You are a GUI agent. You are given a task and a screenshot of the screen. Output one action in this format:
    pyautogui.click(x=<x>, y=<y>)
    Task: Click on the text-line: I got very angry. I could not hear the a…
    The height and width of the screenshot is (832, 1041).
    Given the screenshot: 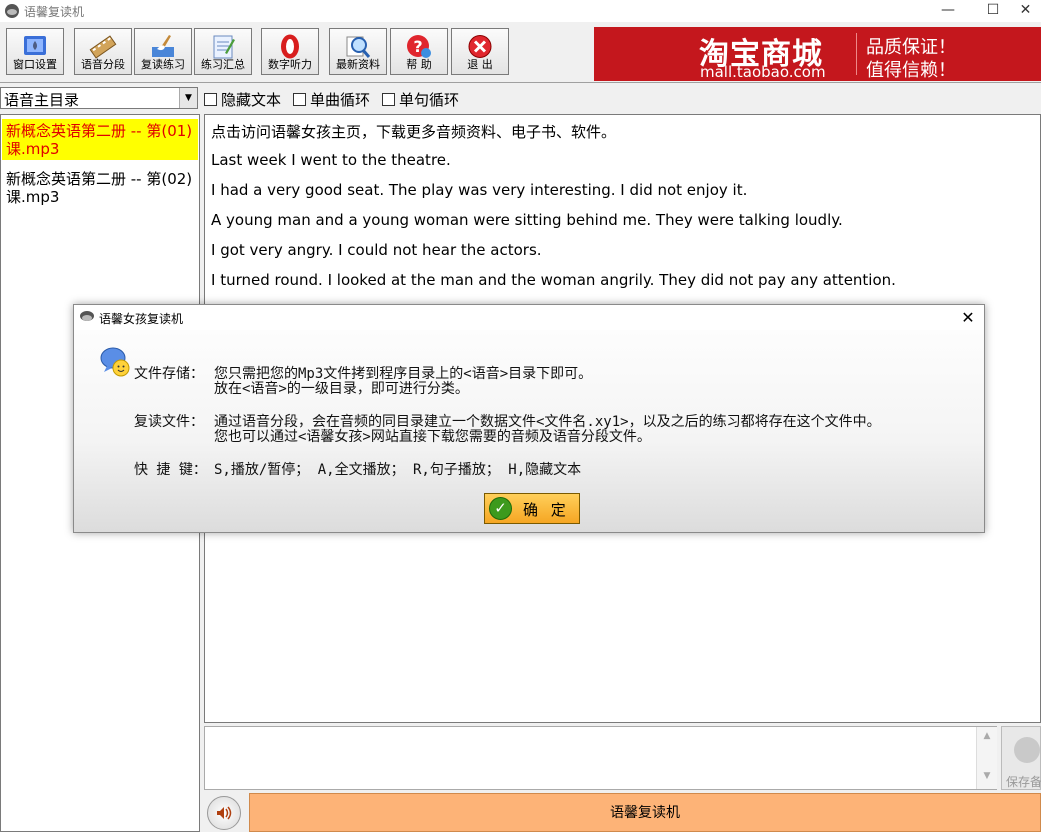 What is the action you would take?
    pyautogui.click(x=376, y=250)
    